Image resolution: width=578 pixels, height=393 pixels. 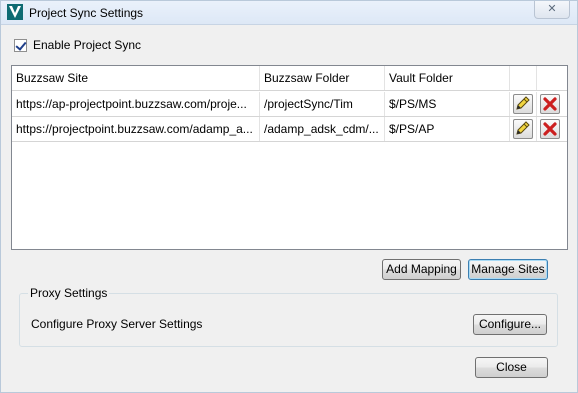 What do you see at coordinates (117, 324) in the screenshot?
I see `proxy-settings-label: Configure Proxy Server Settings` at bounding box center [117, 324].